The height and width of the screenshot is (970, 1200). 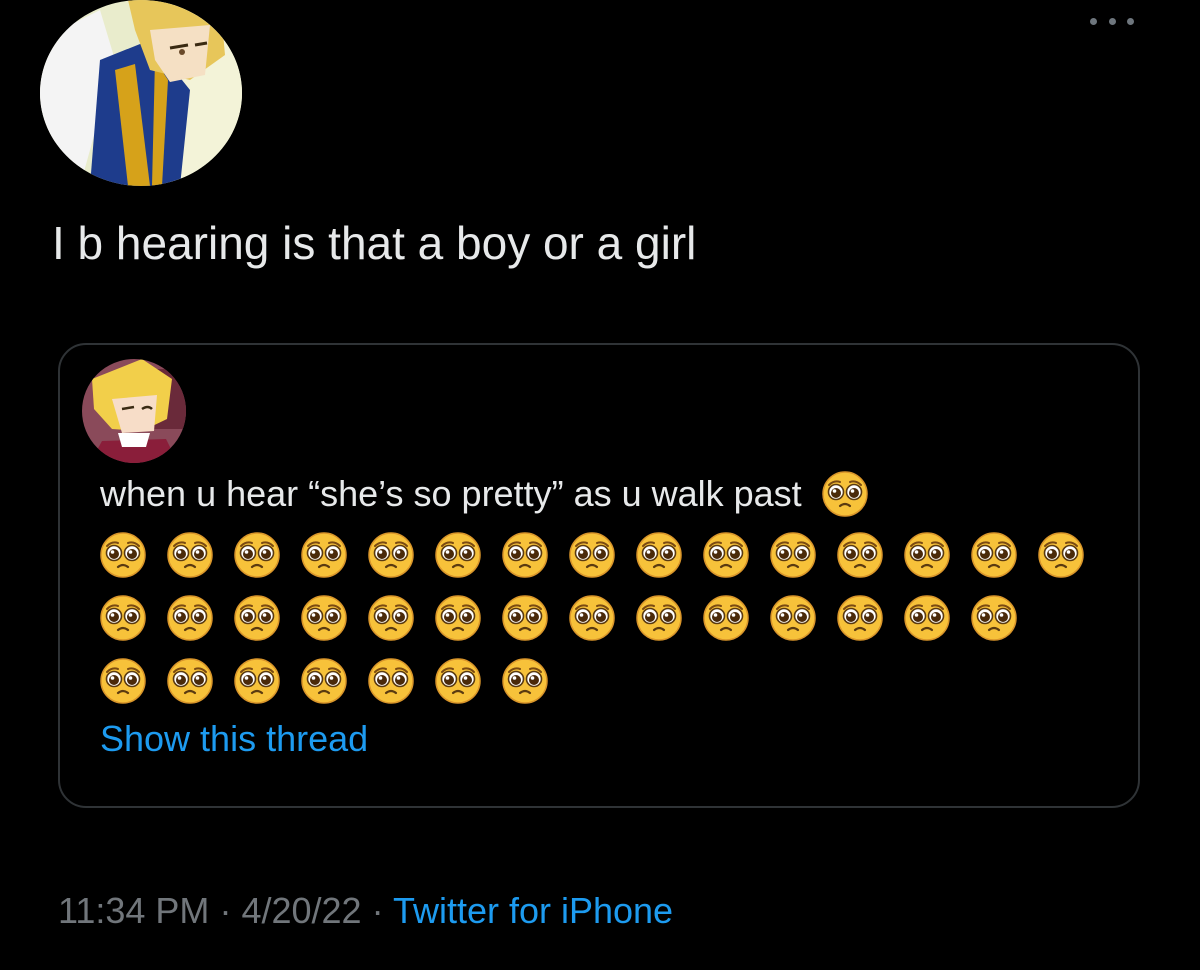 I want to click on more-options-button, so click(x=1112, y=21).